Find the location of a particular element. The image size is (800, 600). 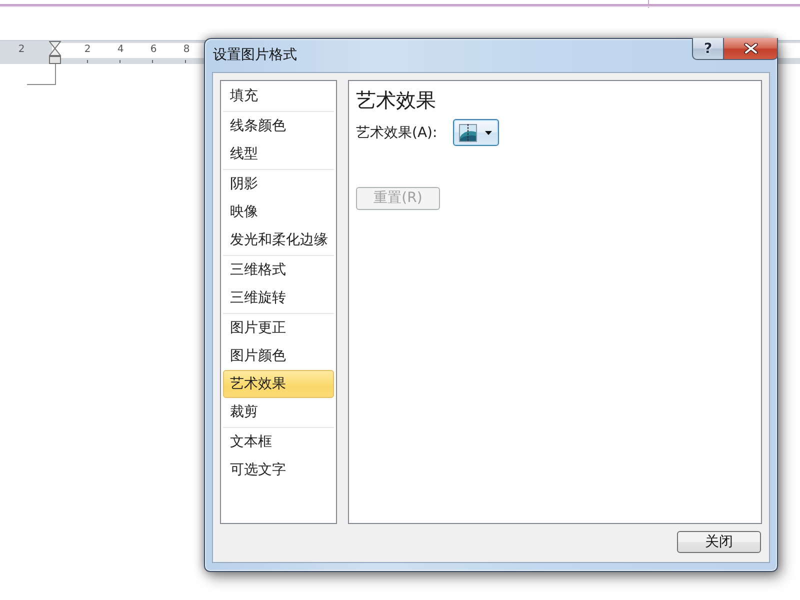

image-thumbnail-icon is located at coordinates (468, 133).